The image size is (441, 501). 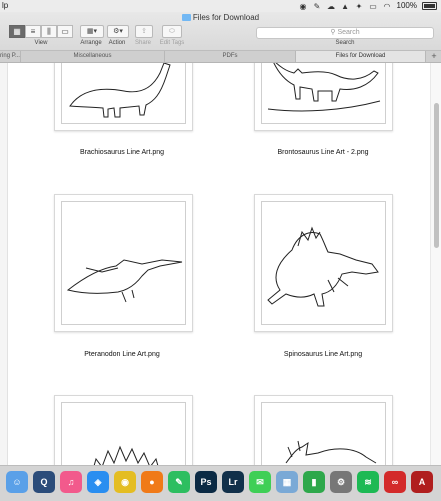 I want to click on acrobat-icon: A, so click(x=422, y=482).